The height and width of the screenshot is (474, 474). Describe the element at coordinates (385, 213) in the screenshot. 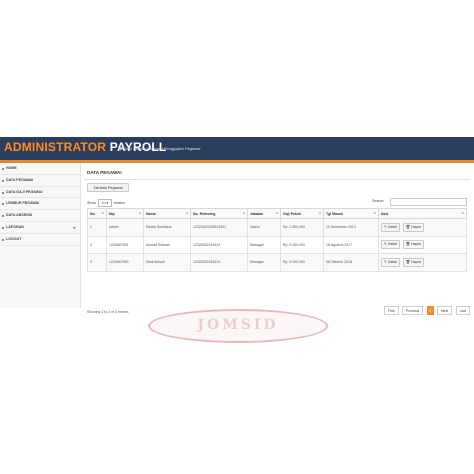

I see `col-header-label: Aksi` at that location.